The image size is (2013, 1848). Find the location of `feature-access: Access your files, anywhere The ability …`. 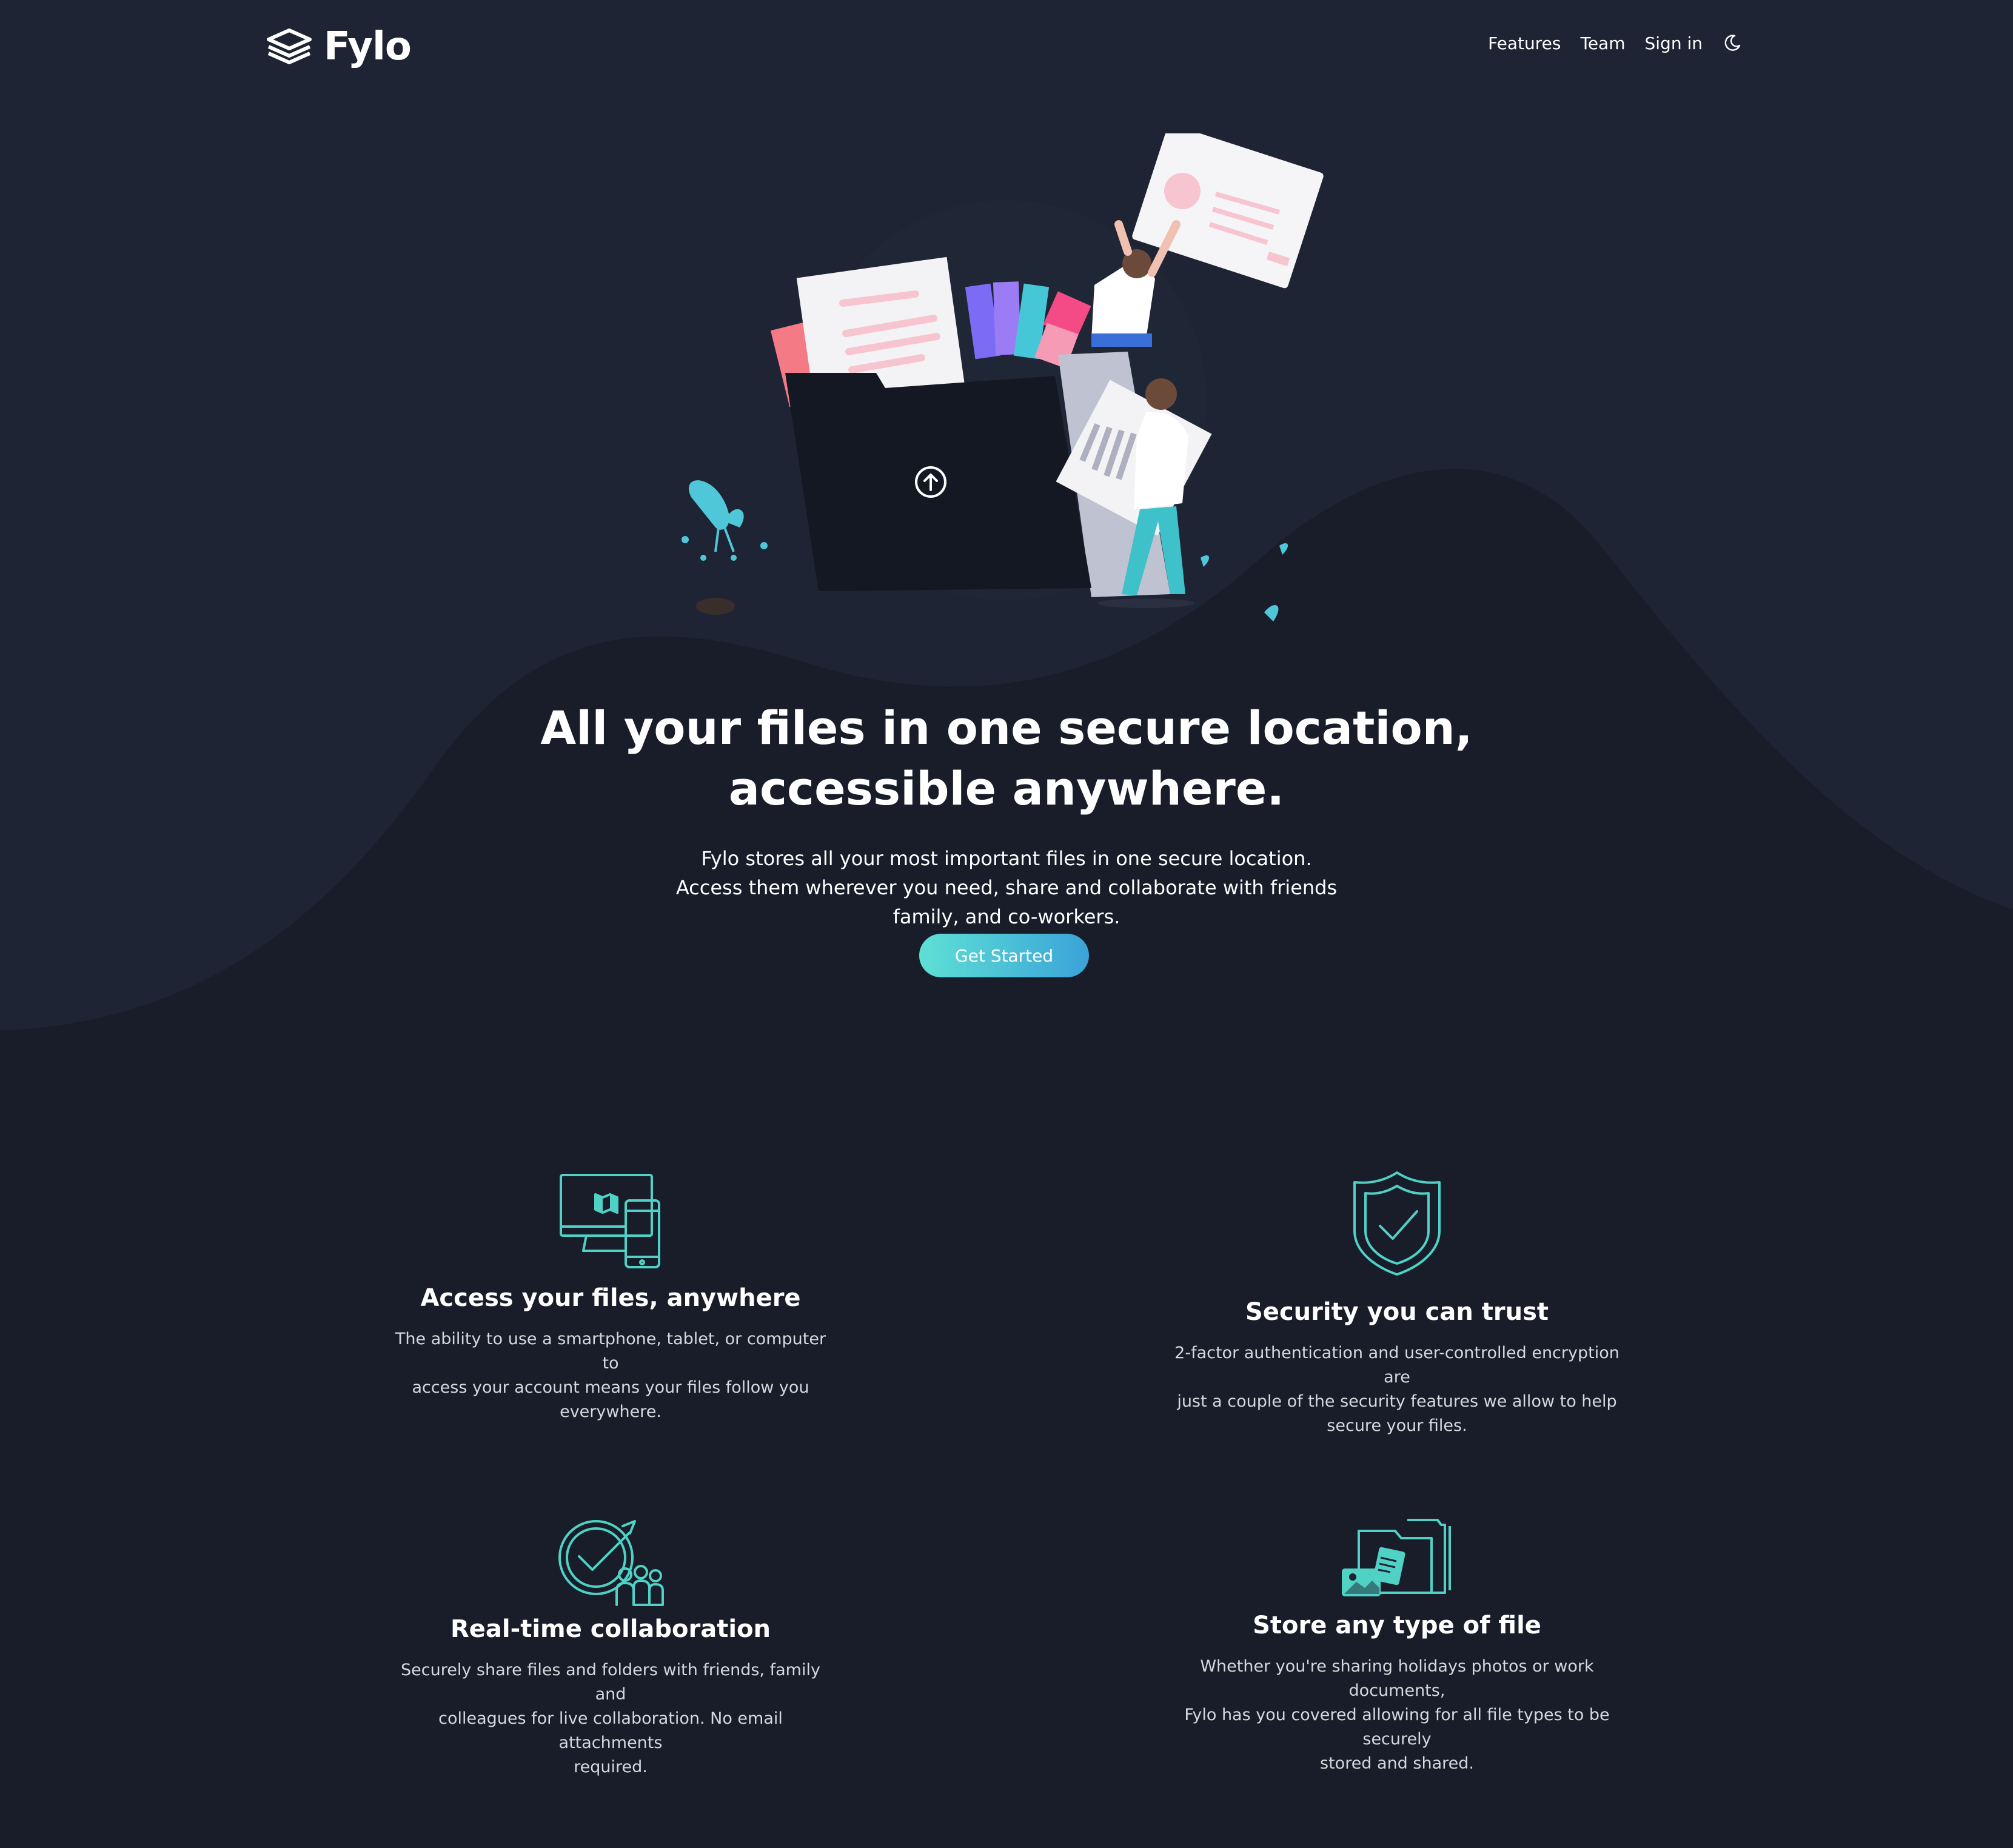

feature-access: Access your files, anywhere The ability … is located at coordinates (610, 1298).